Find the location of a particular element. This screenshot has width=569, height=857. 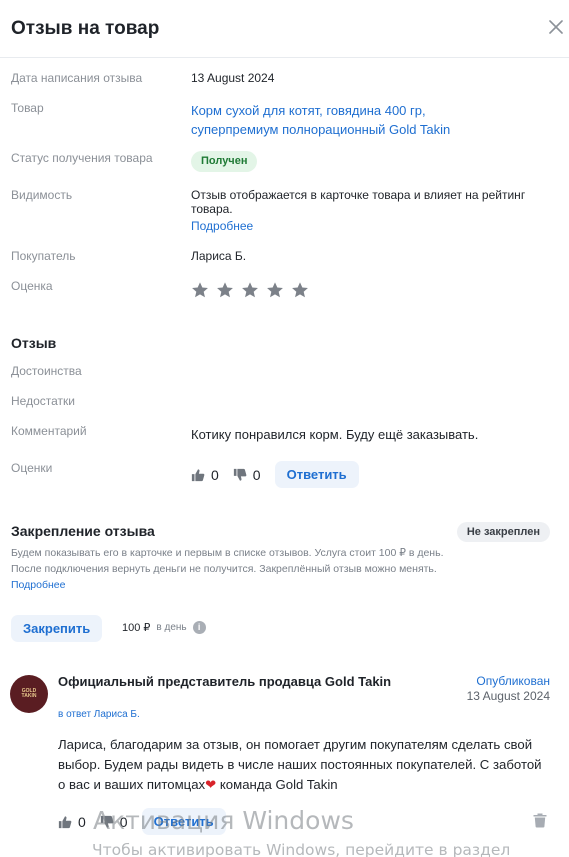

product-name-line-2: суперпремиум полнорационный Gold Takin is located at coordinates (321, 129).